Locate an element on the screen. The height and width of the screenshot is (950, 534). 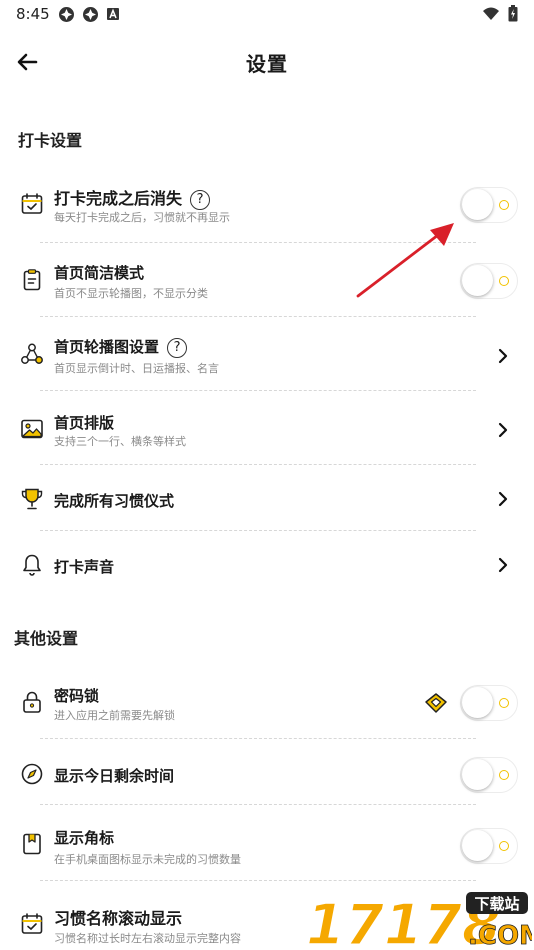
setting-title: 首页简洁模式 is located at coordinates (99, 273).